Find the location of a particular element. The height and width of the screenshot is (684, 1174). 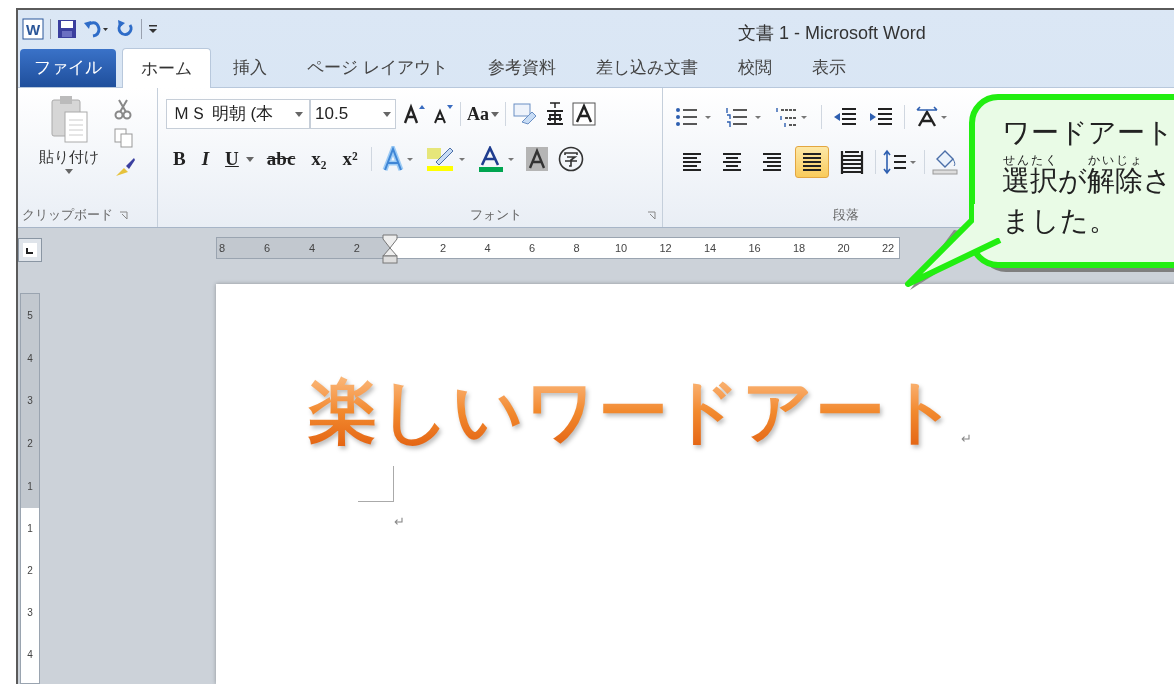

font-size-dropdown: 10.5 is located at coordinates (353, 114).